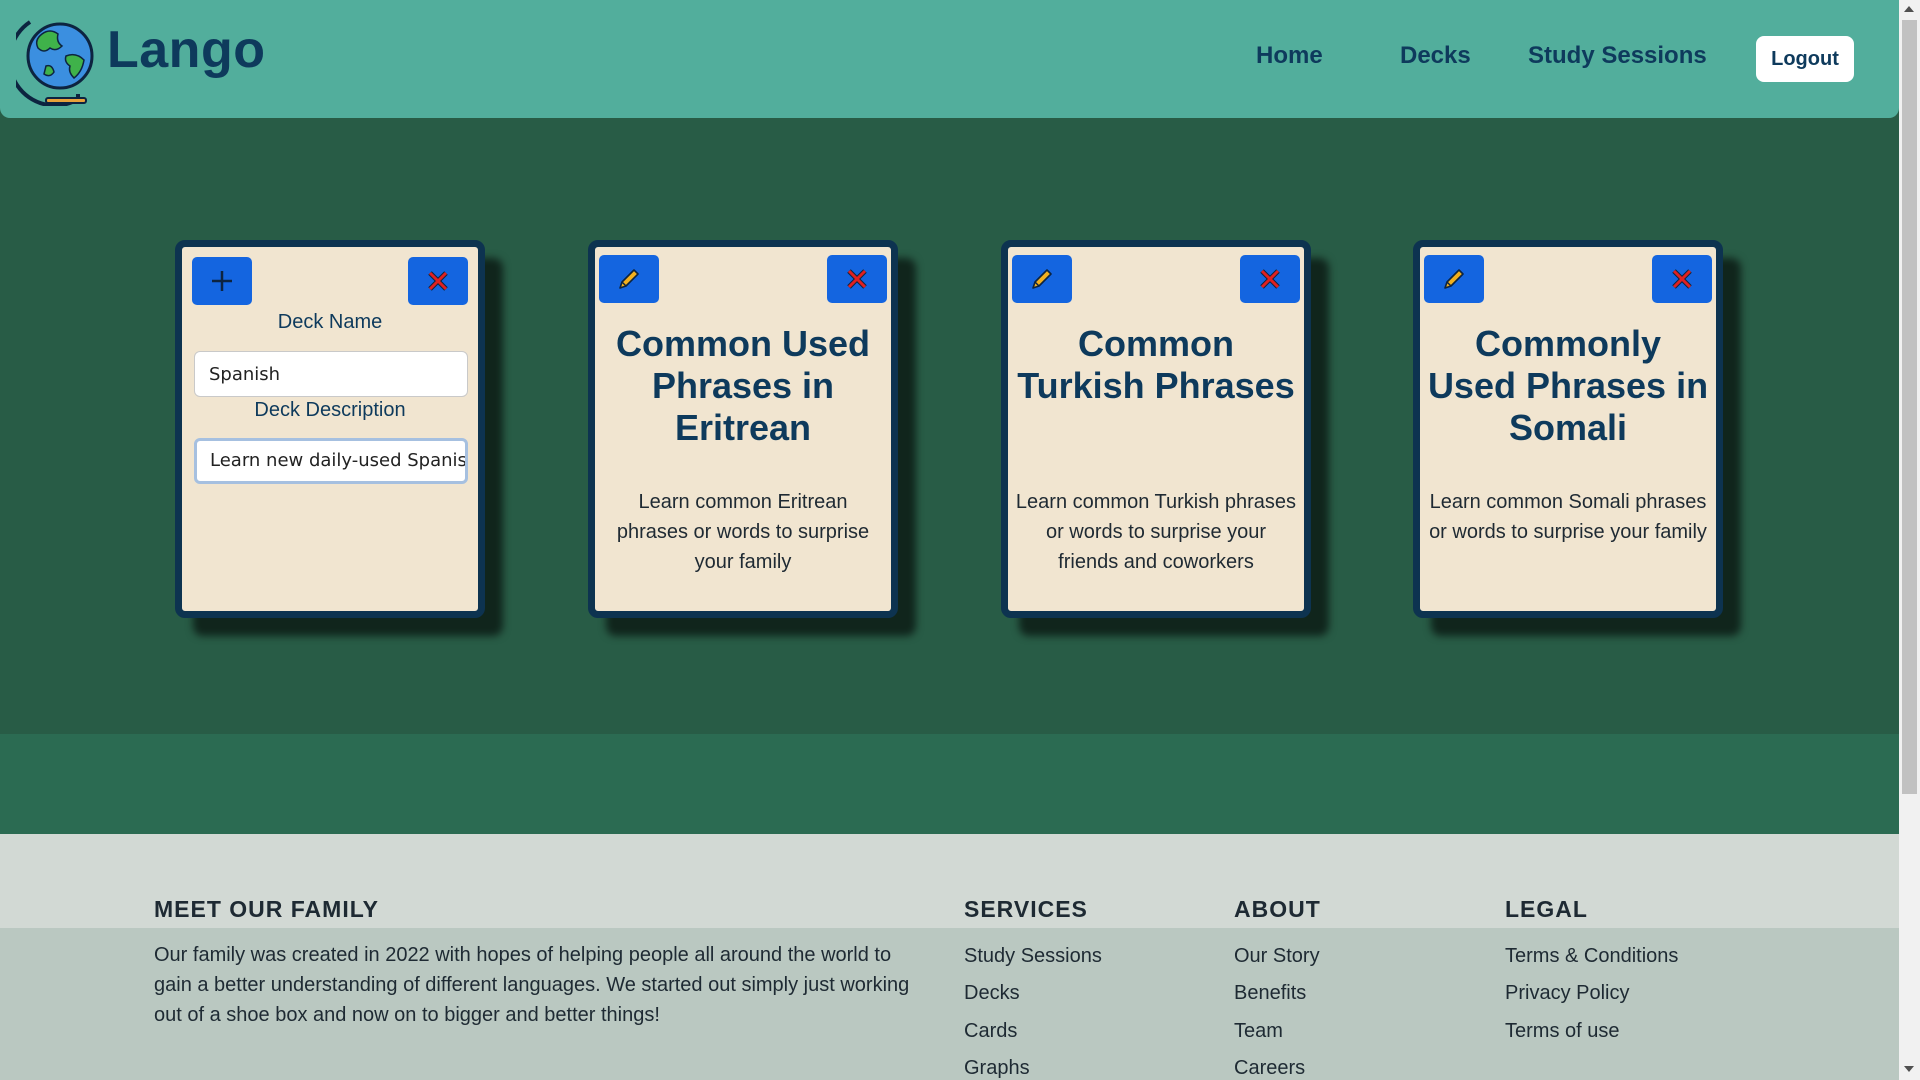 Image resolution: width=1920 pixels, height=1080 pixels. I want to click on footer-link-decks: Decks, so click(992, 993).